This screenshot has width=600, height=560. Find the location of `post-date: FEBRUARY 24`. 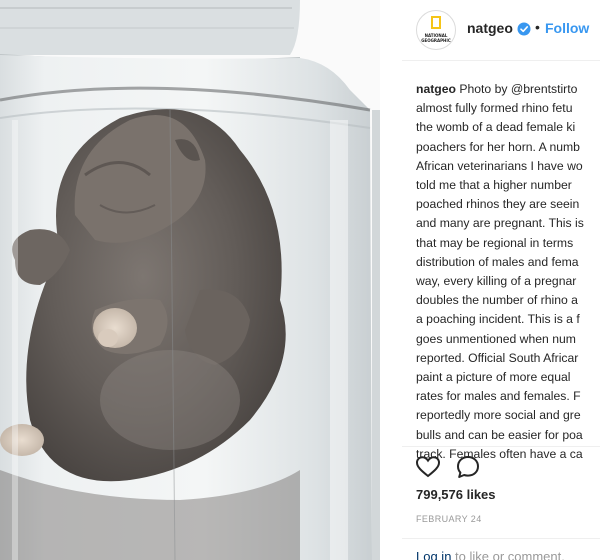

post-date: FEBRUARY 24 is located at coordinates (449, 519).